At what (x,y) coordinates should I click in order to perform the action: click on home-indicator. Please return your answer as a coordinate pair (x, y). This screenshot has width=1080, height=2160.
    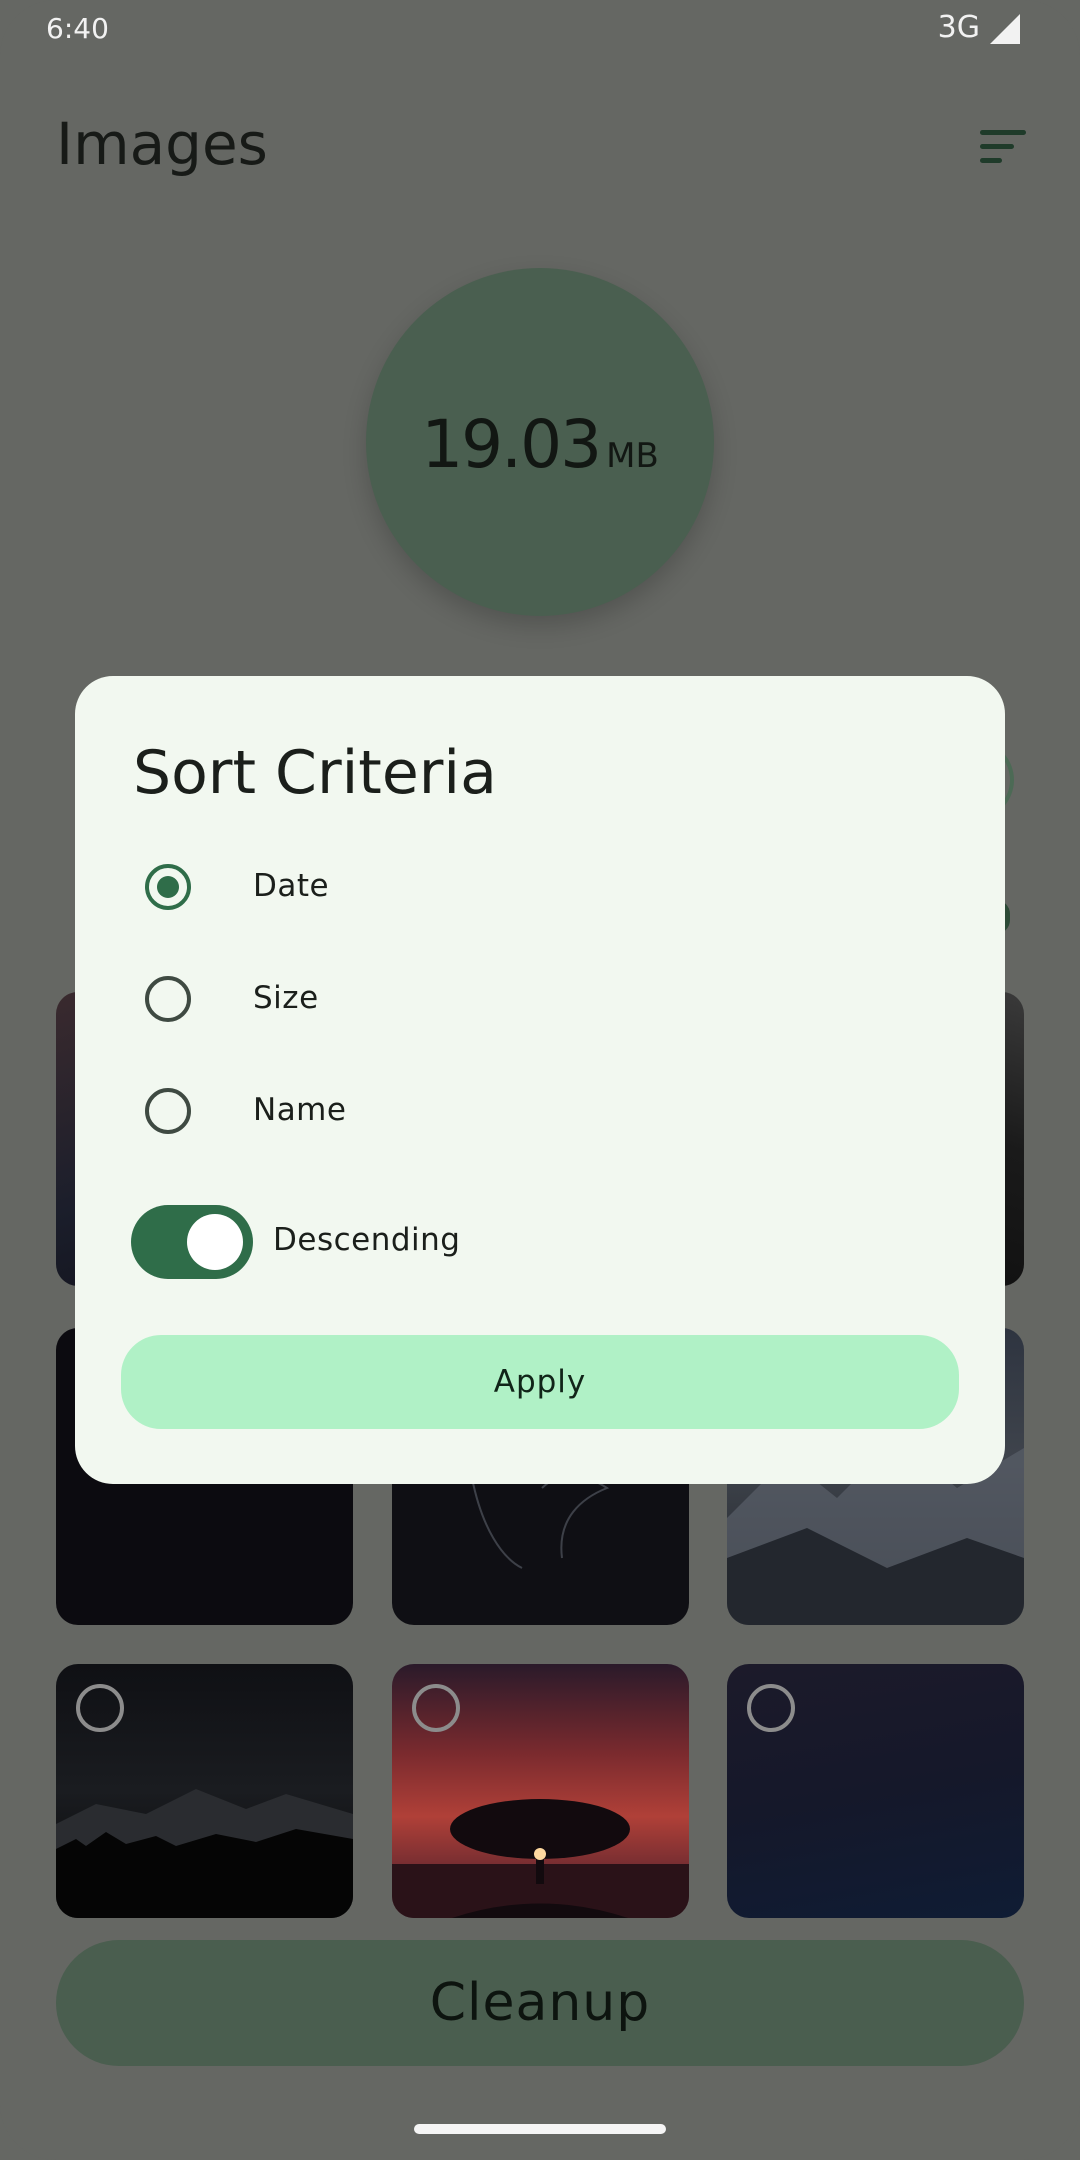
    Looking at the image, I should click on (540, 2129).